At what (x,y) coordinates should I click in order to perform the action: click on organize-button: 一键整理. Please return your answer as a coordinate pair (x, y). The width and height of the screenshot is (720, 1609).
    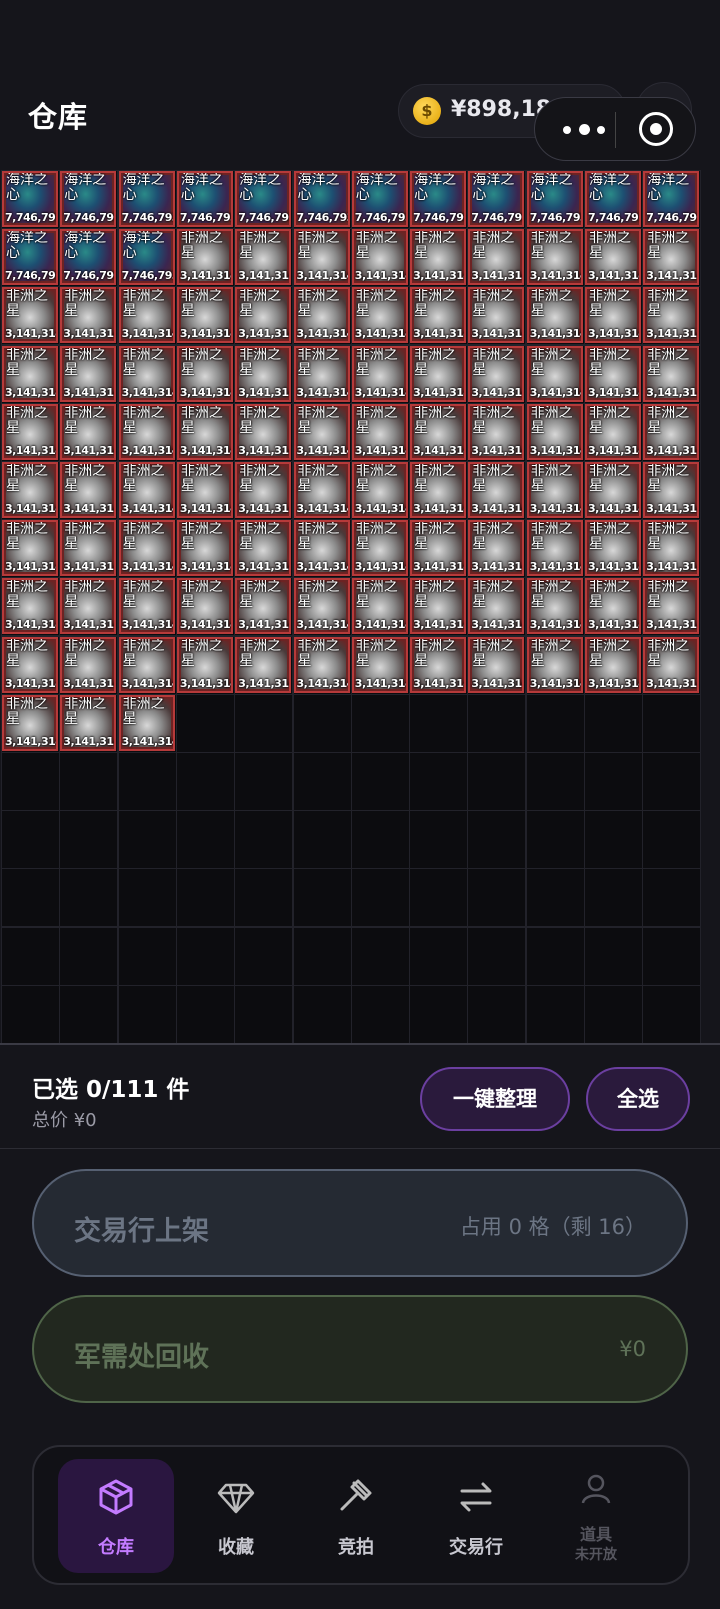
    Looking at the image, I should click on (495, 1099).